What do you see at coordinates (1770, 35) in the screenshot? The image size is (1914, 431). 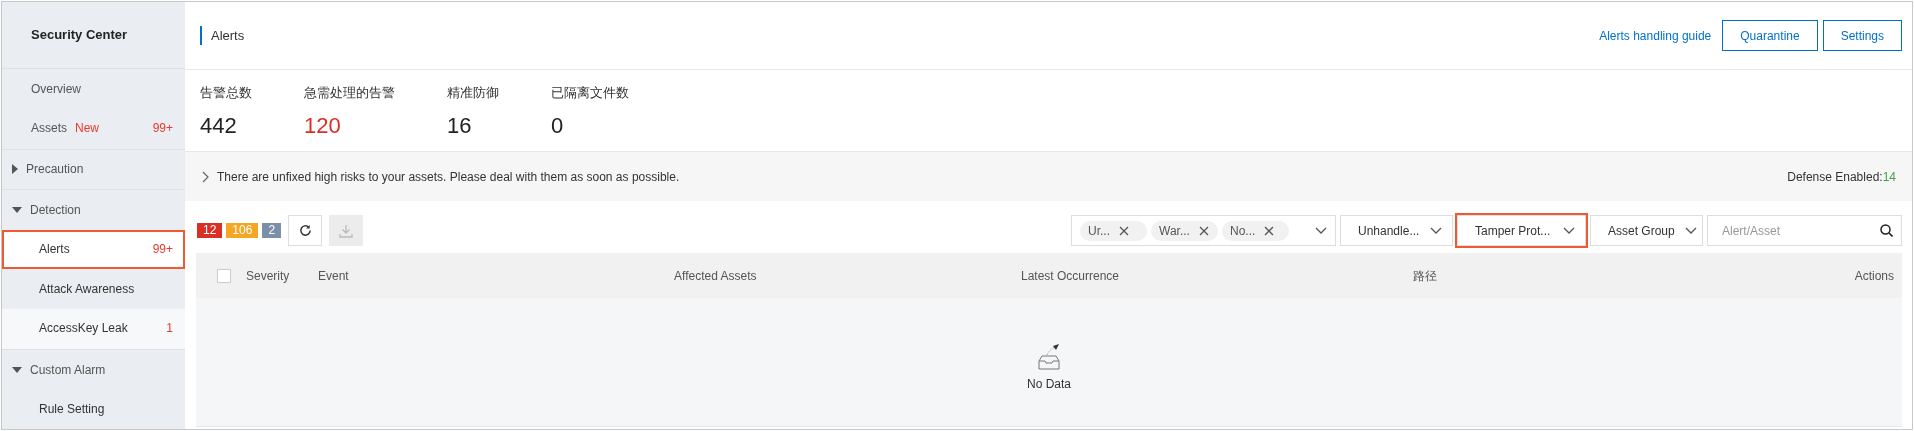 I see `header-button: Quarantine` at bounding box center [1770, 35].